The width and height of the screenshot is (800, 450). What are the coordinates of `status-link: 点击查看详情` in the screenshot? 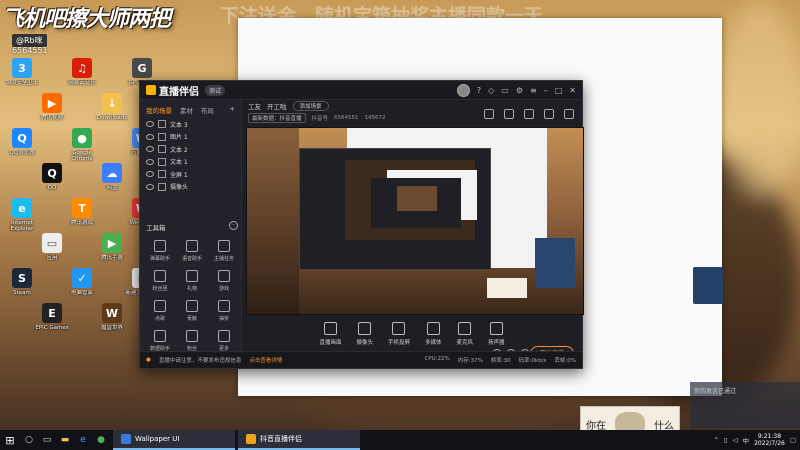 It's located at (265, 360).